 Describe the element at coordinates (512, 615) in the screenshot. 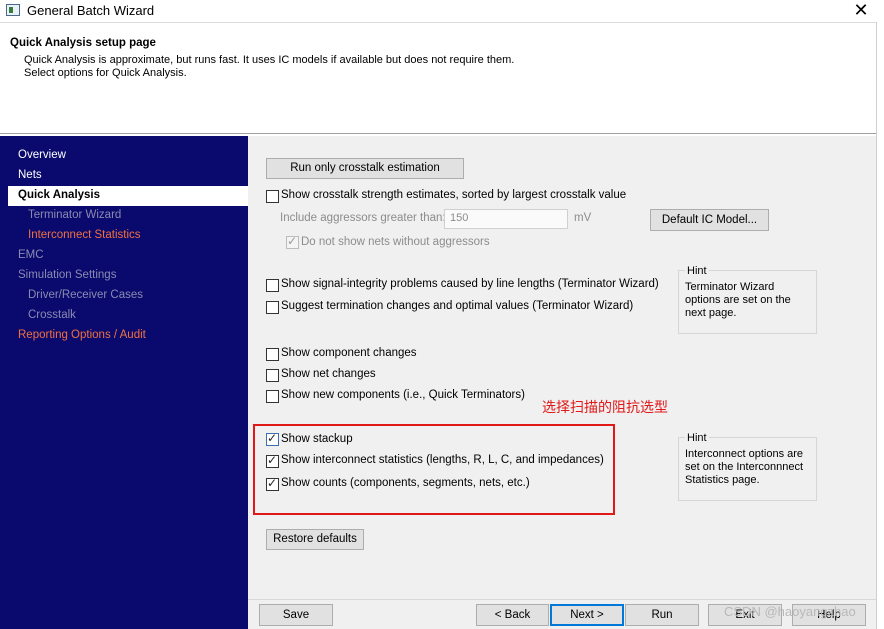

I see `back-button: < Back` at that location.